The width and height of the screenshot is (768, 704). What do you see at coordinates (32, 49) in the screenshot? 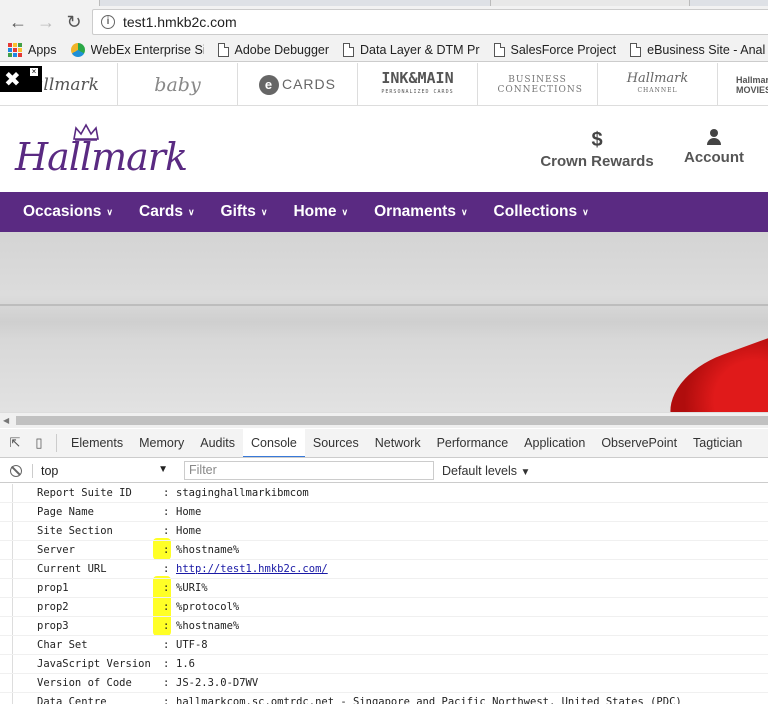
I see `bookmark-apps: Apps` at bounding box center [32, 49].